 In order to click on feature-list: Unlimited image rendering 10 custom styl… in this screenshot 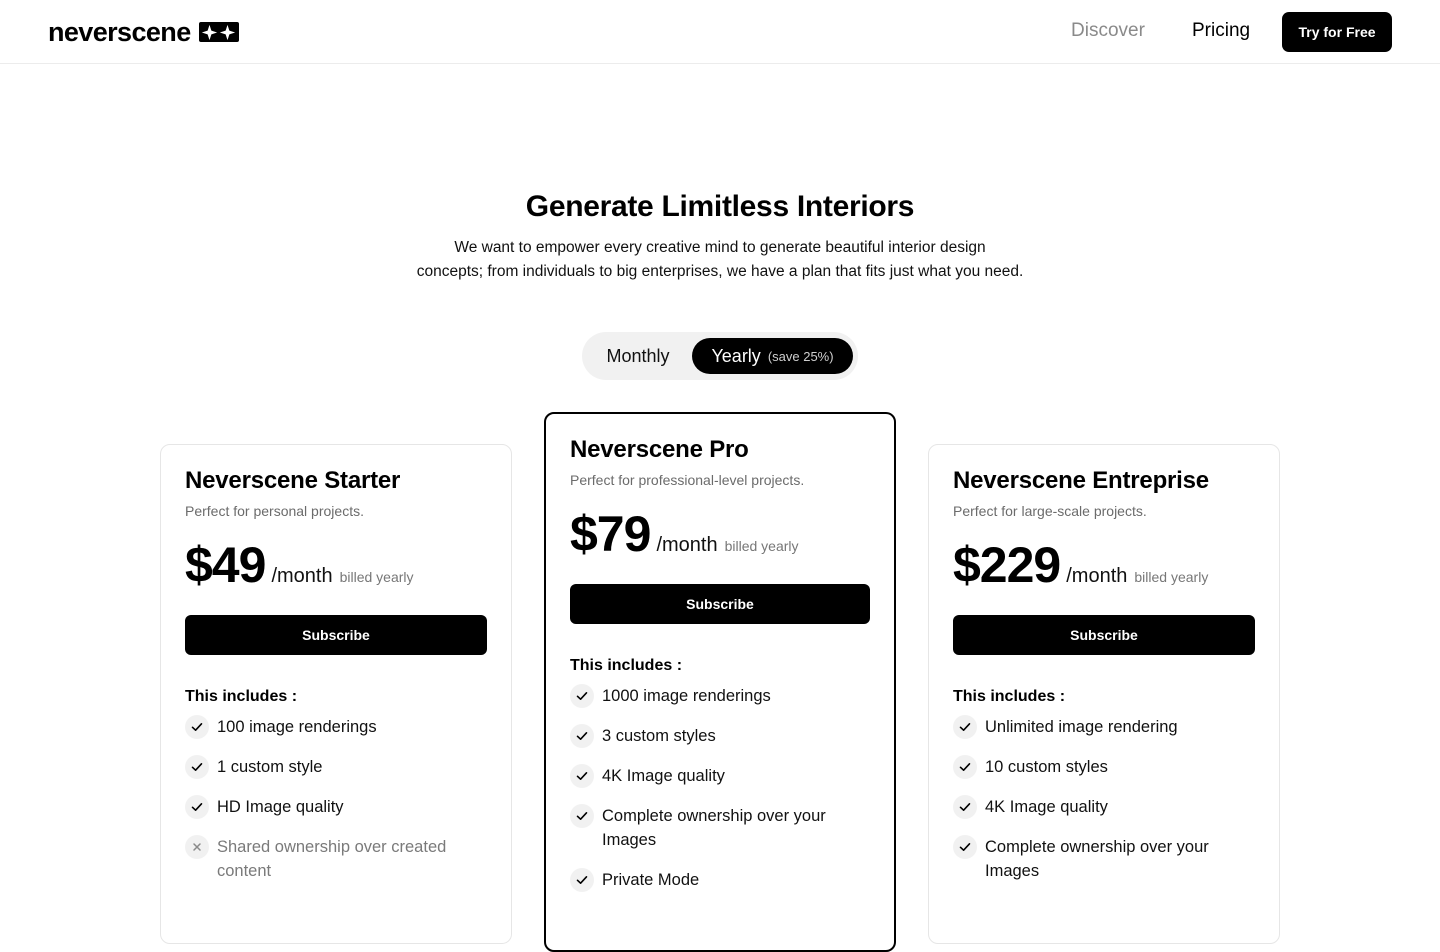, I will do `click(1104, 799)`.